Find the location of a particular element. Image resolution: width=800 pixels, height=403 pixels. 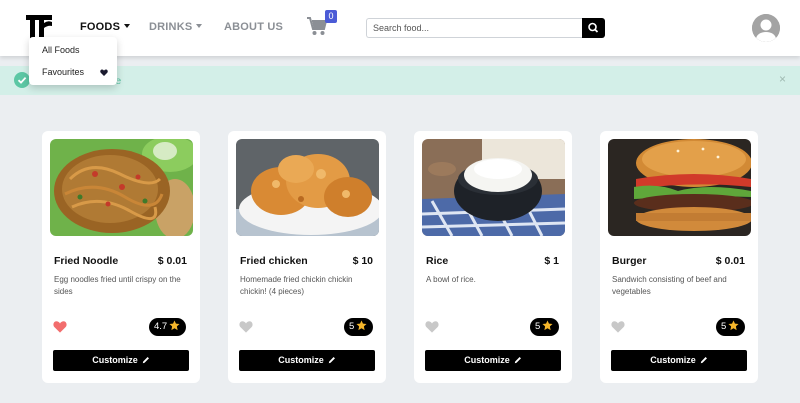

food-image-rice is located at coordinates (493, 187).